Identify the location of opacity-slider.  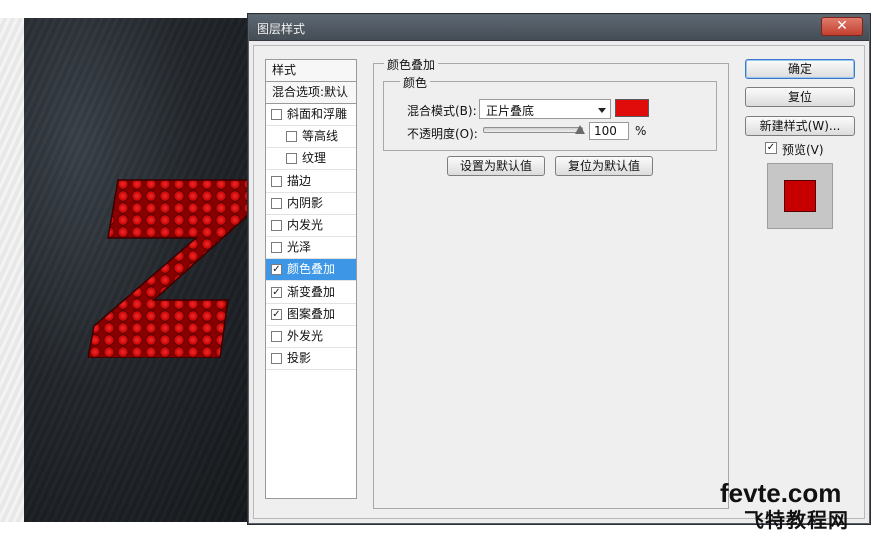
(533, 130).